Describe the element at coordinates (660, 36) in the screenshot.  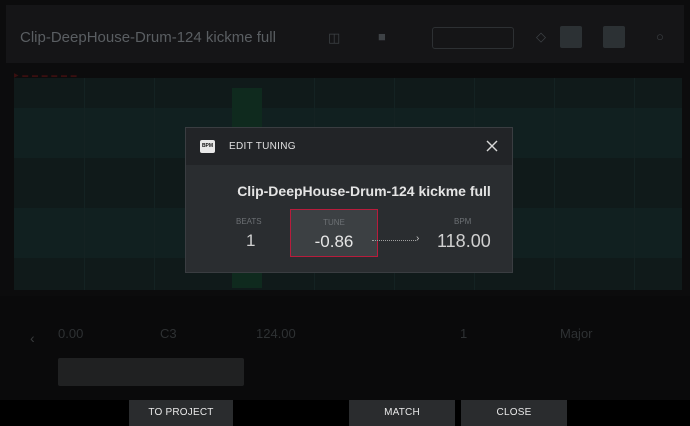
I see `settings-icon: ○` at that location.